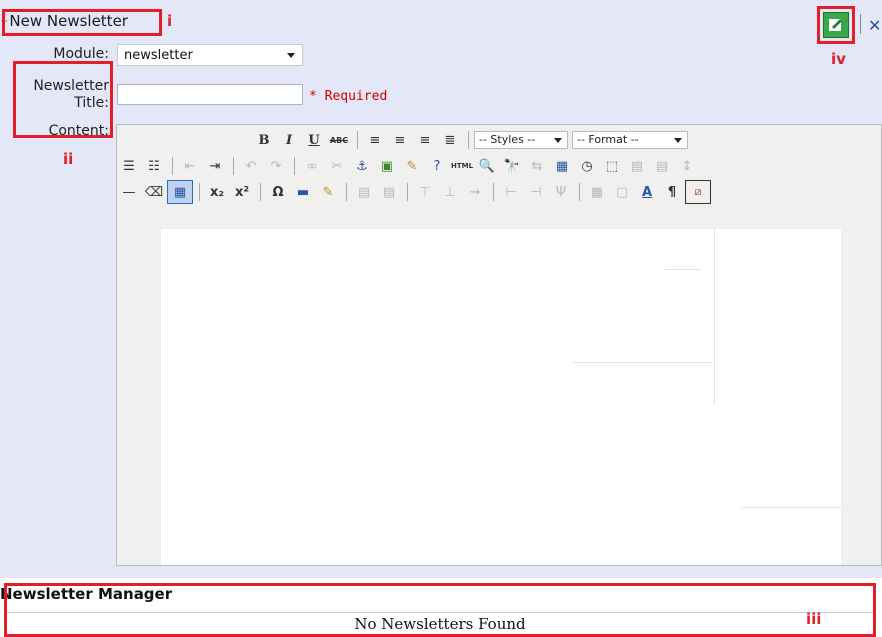 This screenshot has width=882, height=637. What do you see at coordinates (536, 192) in the screenshot?
I see `insert-col-after-icon: ⊣` at bounding box center [536, 192].